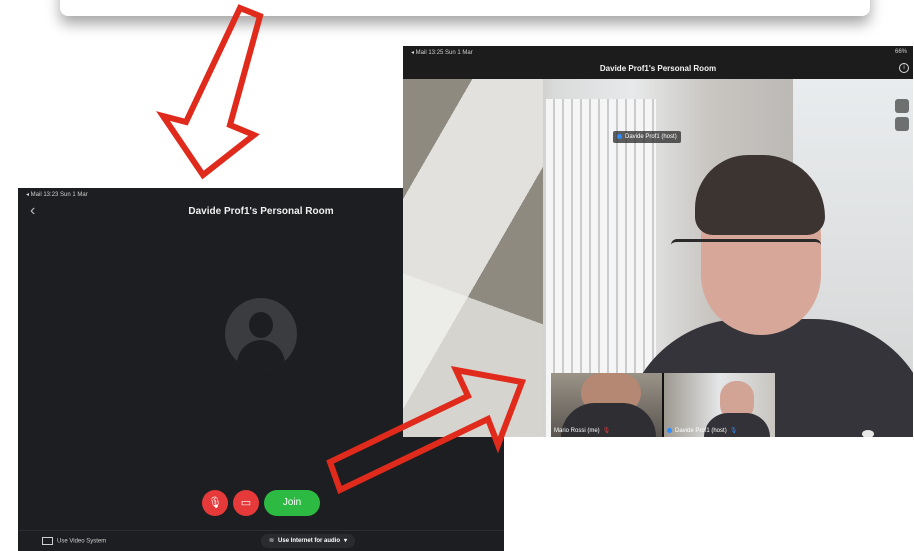  What do you see at coordinates (47, 541) in the screenshot?
I see `screen-cast-icon` at bounding box center [47, 541].